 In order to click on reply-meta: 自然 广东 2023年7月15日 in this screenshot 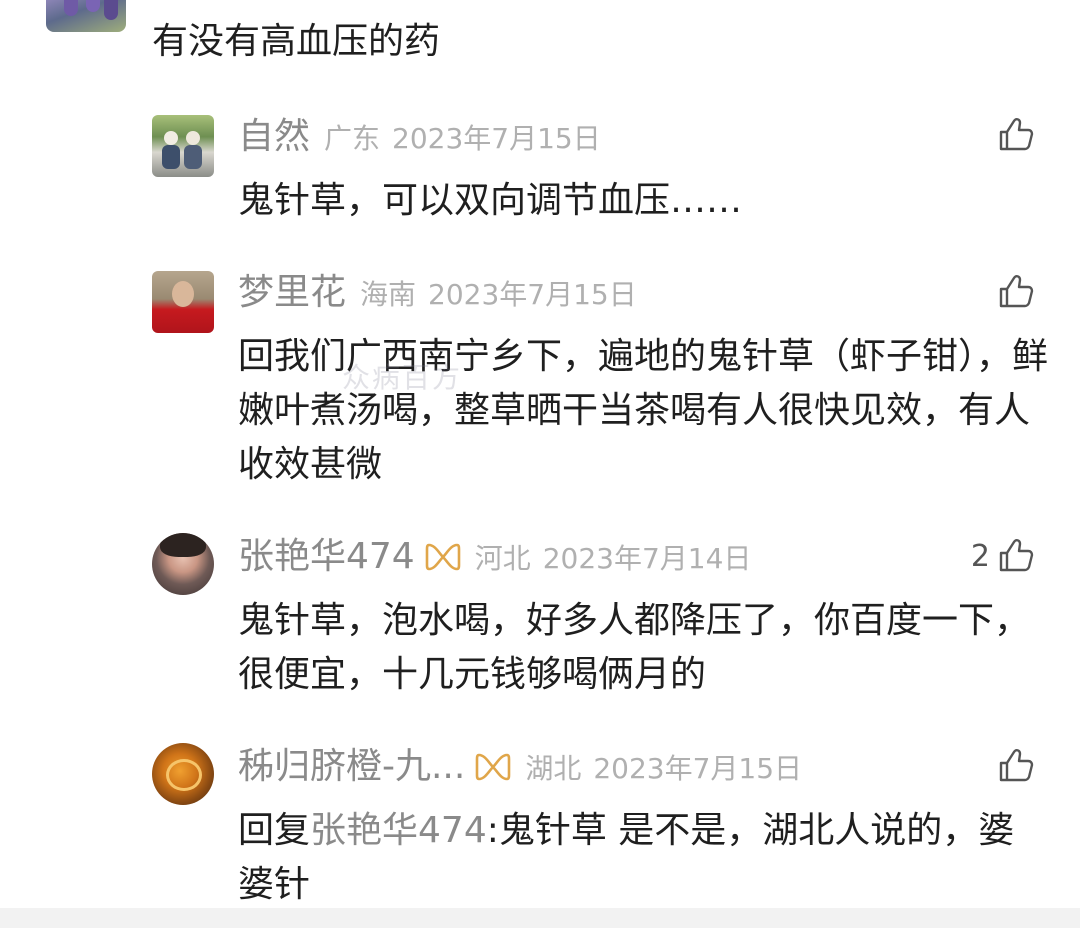, I will do `click(419, 137)`.